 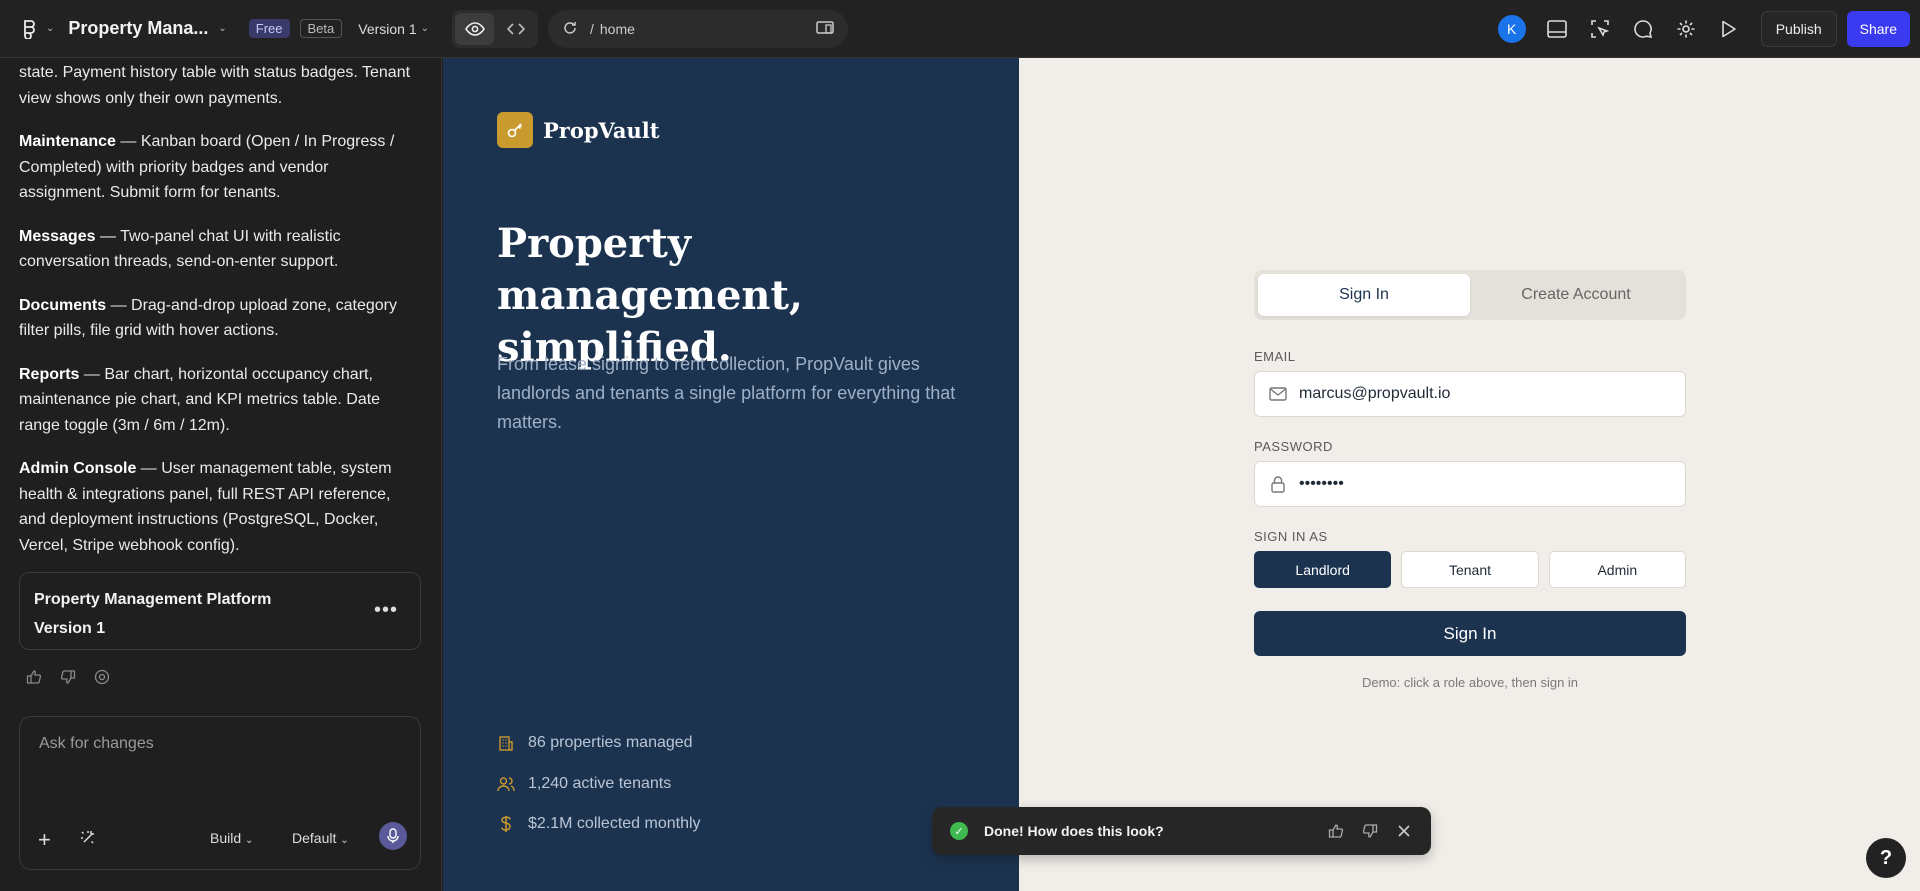 I want to click on url-path: home, so click(x=617, y=29).